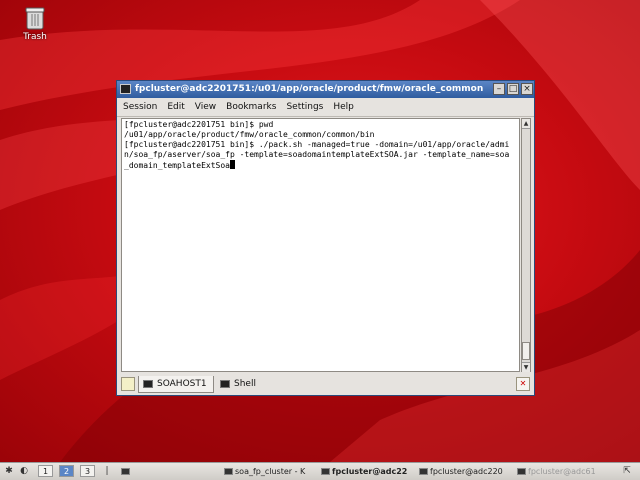  What do you see at coordinates (251, 107) in the screenshot?
I see `menu-bookmarks: Bookmarks` at bounding box center [251, 107].